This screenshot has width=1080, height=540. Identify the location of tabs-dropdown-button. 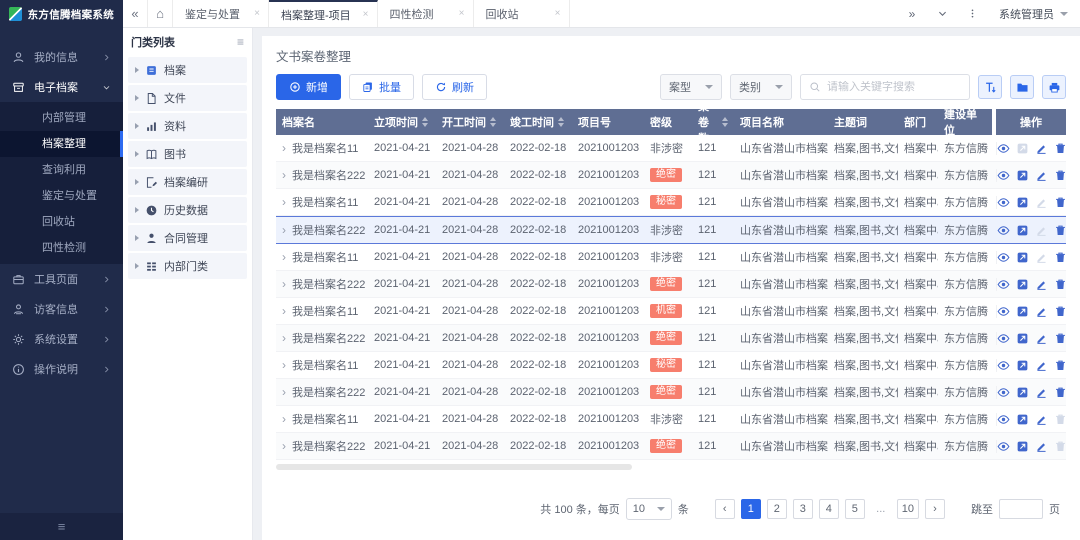
(942, 13).